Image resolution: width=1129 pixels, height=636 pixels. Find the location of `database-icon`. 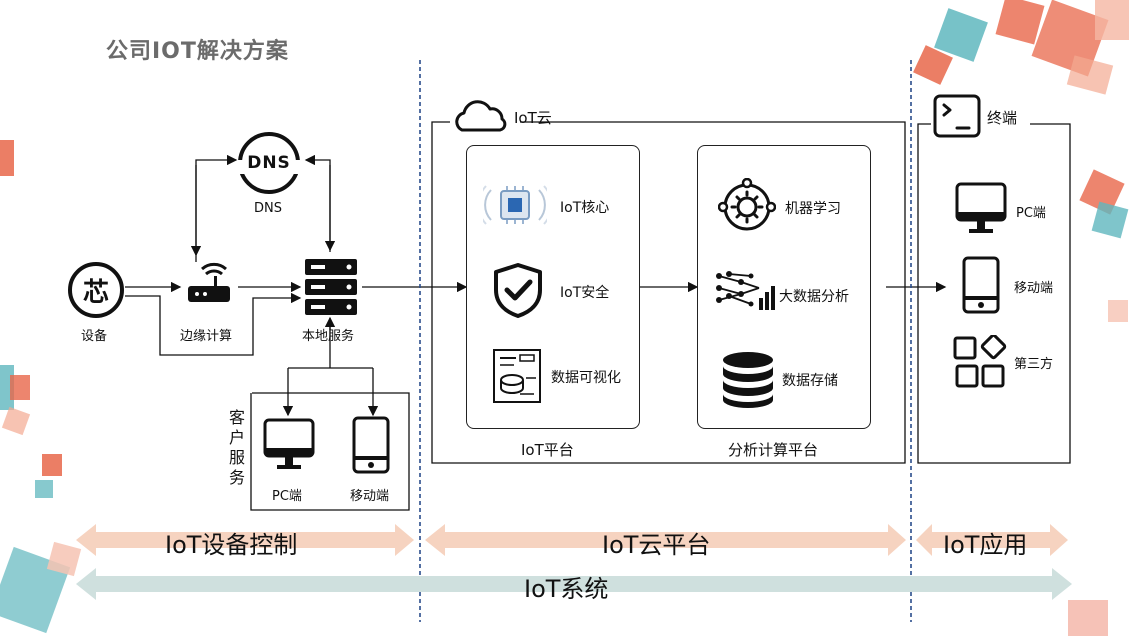

database-icon is located at coordinates (748, 380).